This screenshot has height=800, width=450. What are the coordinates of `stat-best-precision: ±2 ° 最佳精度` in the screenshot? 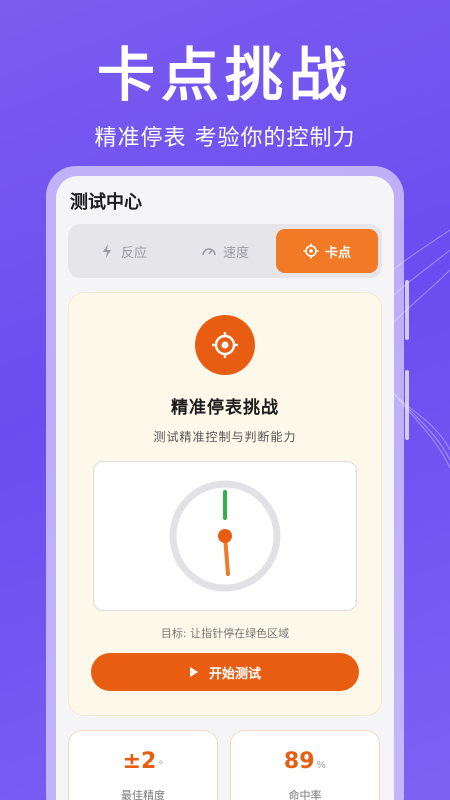 It's located at (143, 765).